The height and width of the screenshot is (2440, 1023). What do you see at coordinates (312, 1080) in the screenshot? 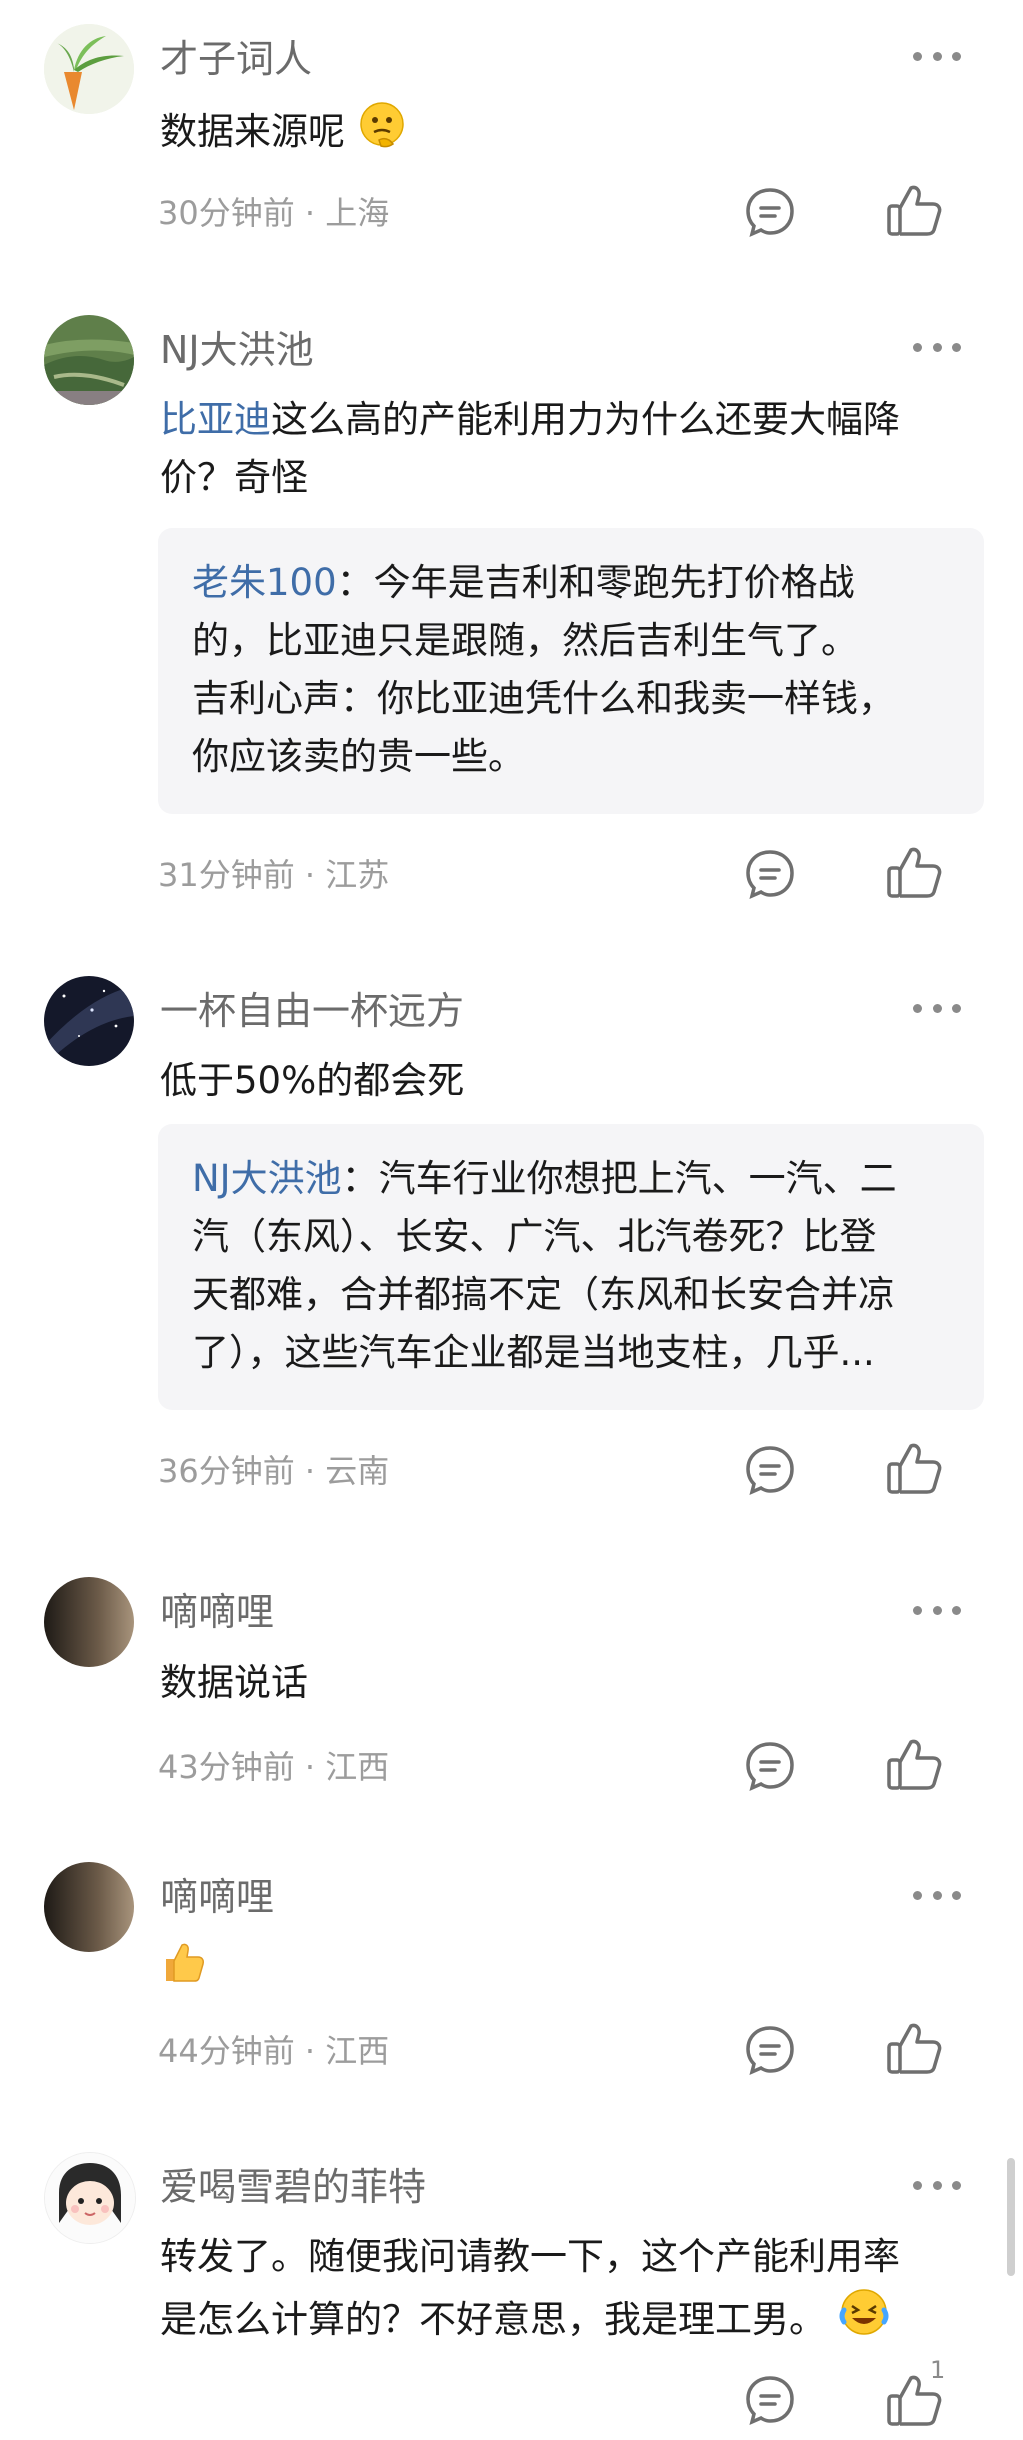
I see `comment-text: 低于50%的都会死` at bounding box center [312, 1080].